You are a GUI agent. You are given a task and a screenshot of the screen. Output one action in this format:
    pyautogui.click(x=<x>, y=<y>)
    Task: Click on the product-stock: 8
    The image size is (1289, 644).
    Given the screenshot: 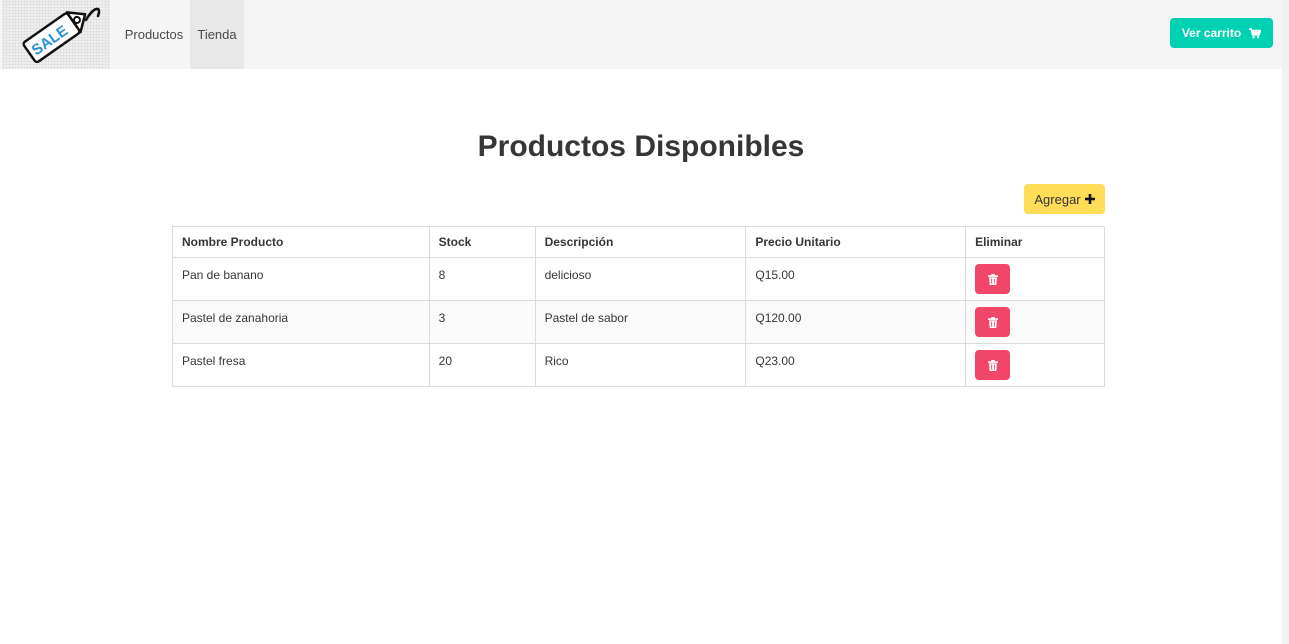 What is the action you would take?
    pyautogui.click(x=482, y=279)
    